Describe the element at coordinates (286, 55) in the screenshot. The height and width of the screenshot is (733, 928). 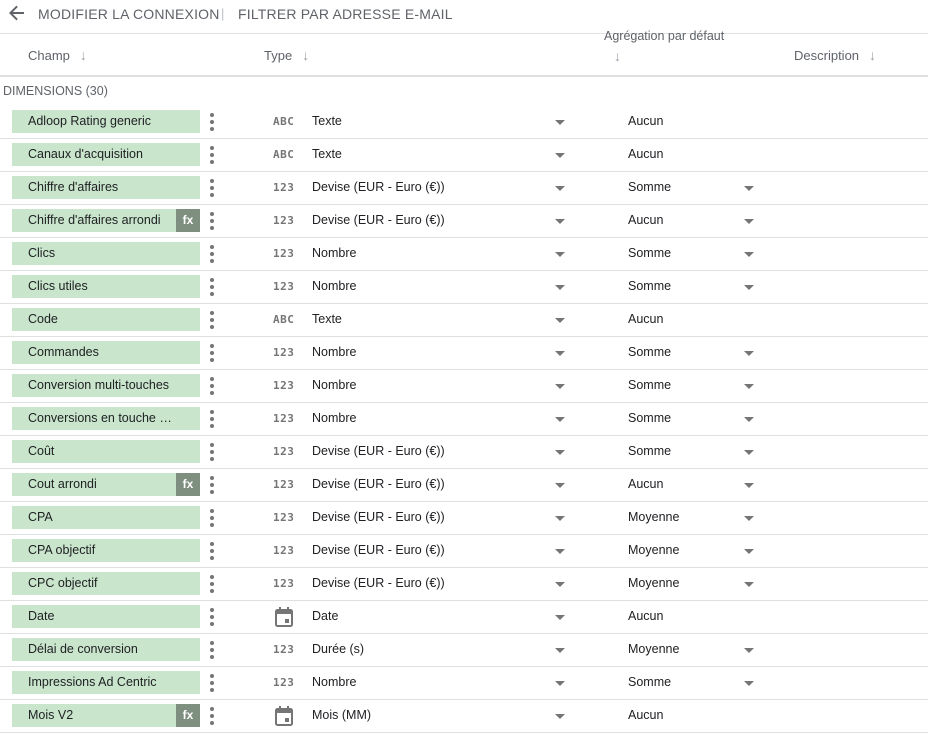
I see `column-header-type: Type ↓` at that location.